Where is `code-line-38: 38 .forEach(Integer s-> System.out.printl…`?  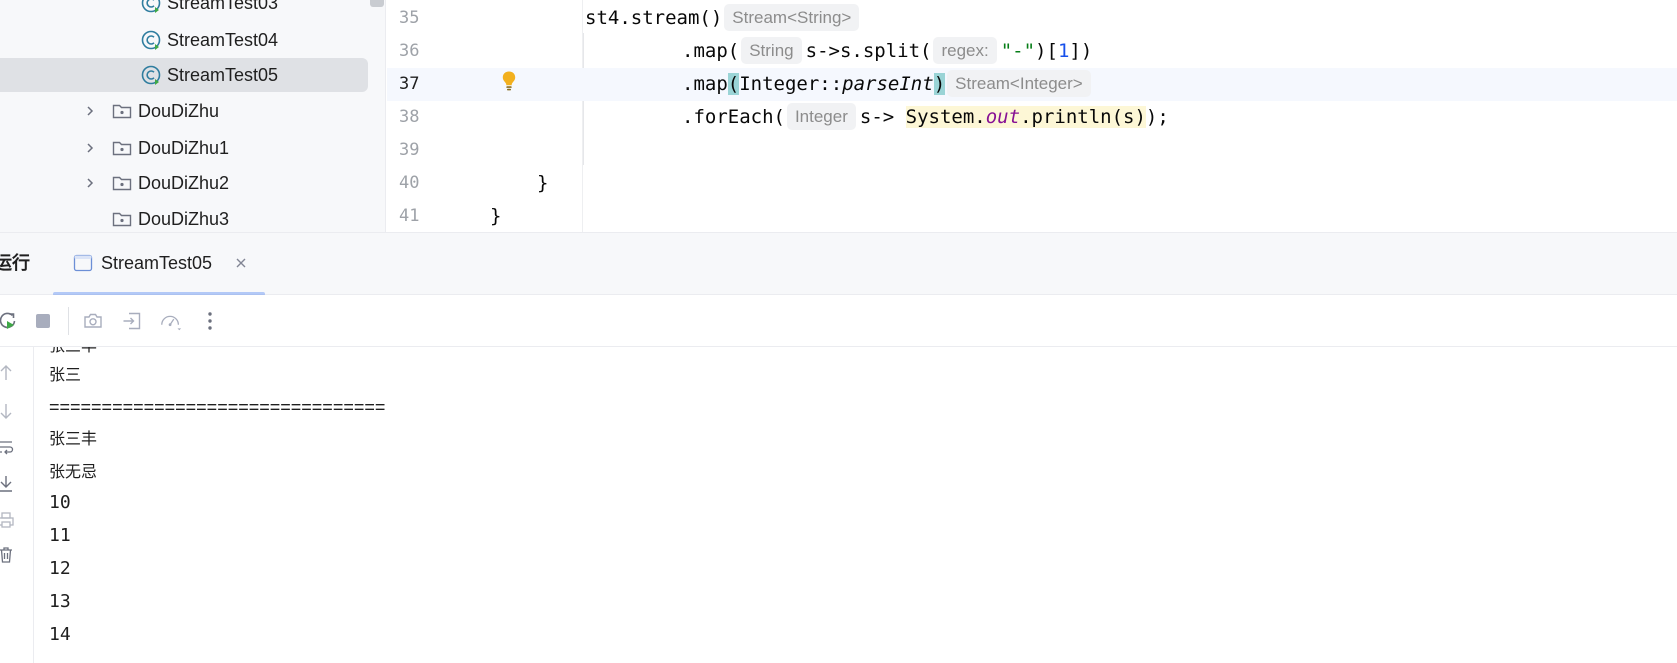
code-line-38: 38 .forEach(Integer s-> System.out.printl… is located at coordinates (1032, 117).